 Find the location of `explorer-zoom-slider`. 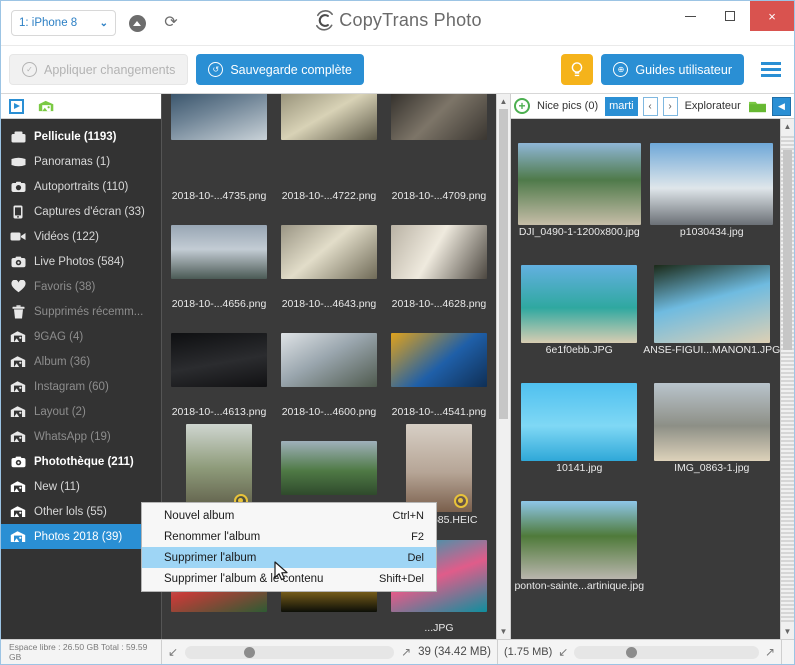

explorer-zoom-slider is located at coordinates (666, 652).